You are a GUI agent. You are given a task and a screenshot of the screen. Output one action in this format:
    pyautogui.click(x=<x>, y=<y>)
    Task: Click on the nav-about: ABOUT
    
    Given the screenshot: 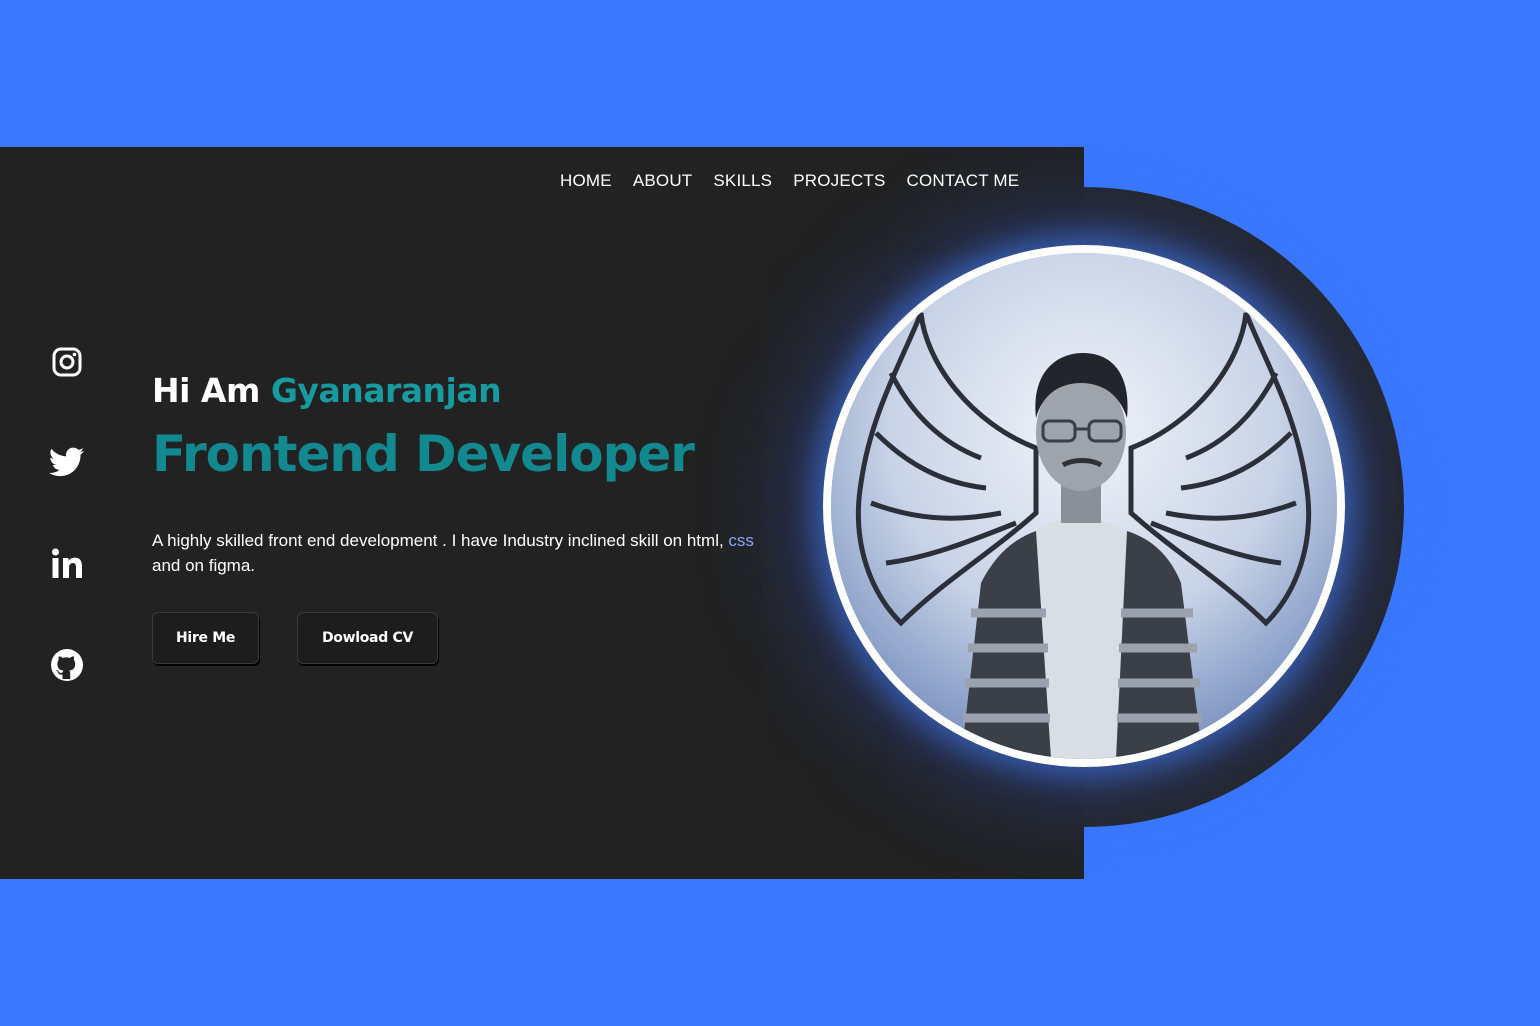 What is the action you would take?
    pyautogui.click(x=663, y=181)
    